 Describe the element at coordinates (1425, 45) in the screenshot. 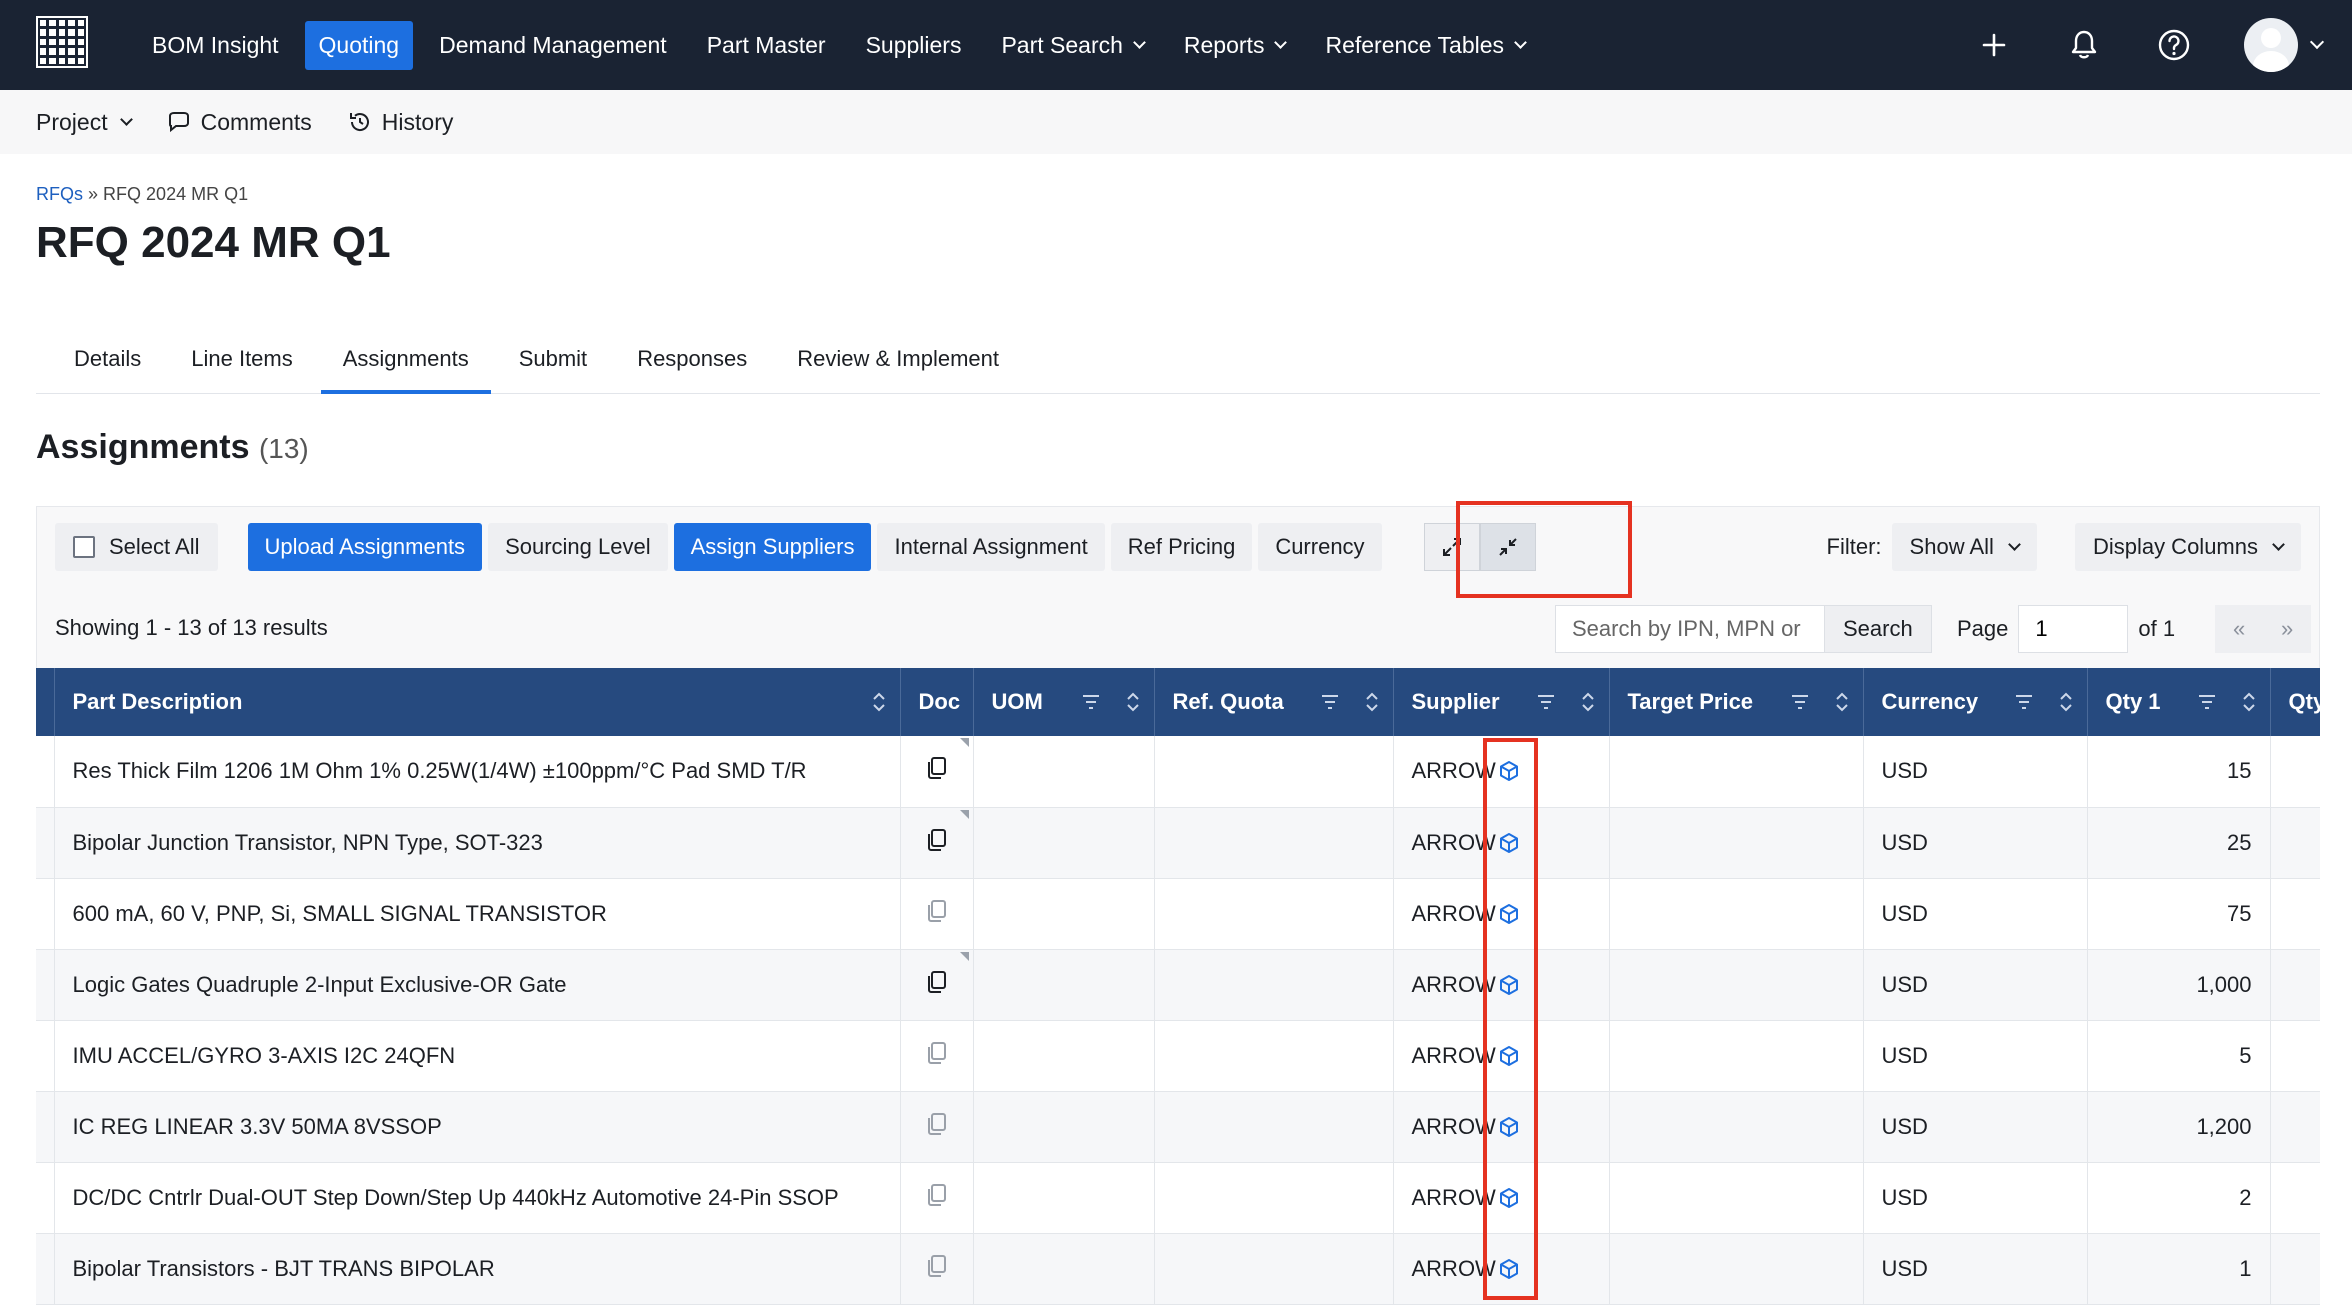

I see `nav-item-reference-tables: Reference Tables` at that location.